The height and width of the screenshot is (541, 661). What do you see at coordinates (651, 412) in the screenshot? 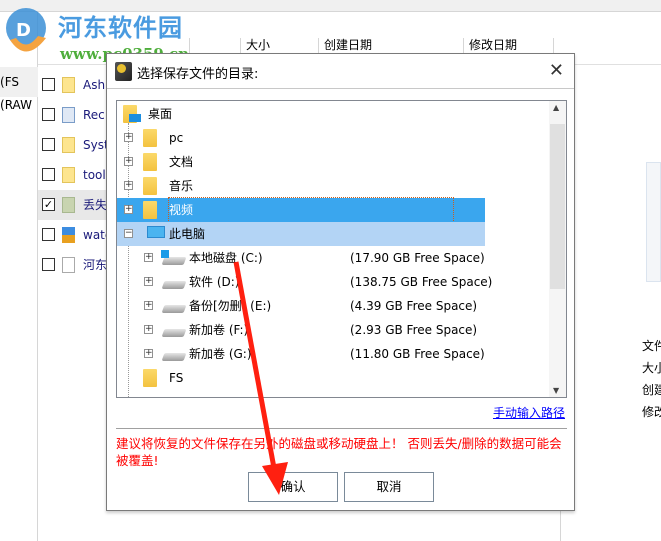
I see `info-label: 修改` at bounding box center [651, 412].